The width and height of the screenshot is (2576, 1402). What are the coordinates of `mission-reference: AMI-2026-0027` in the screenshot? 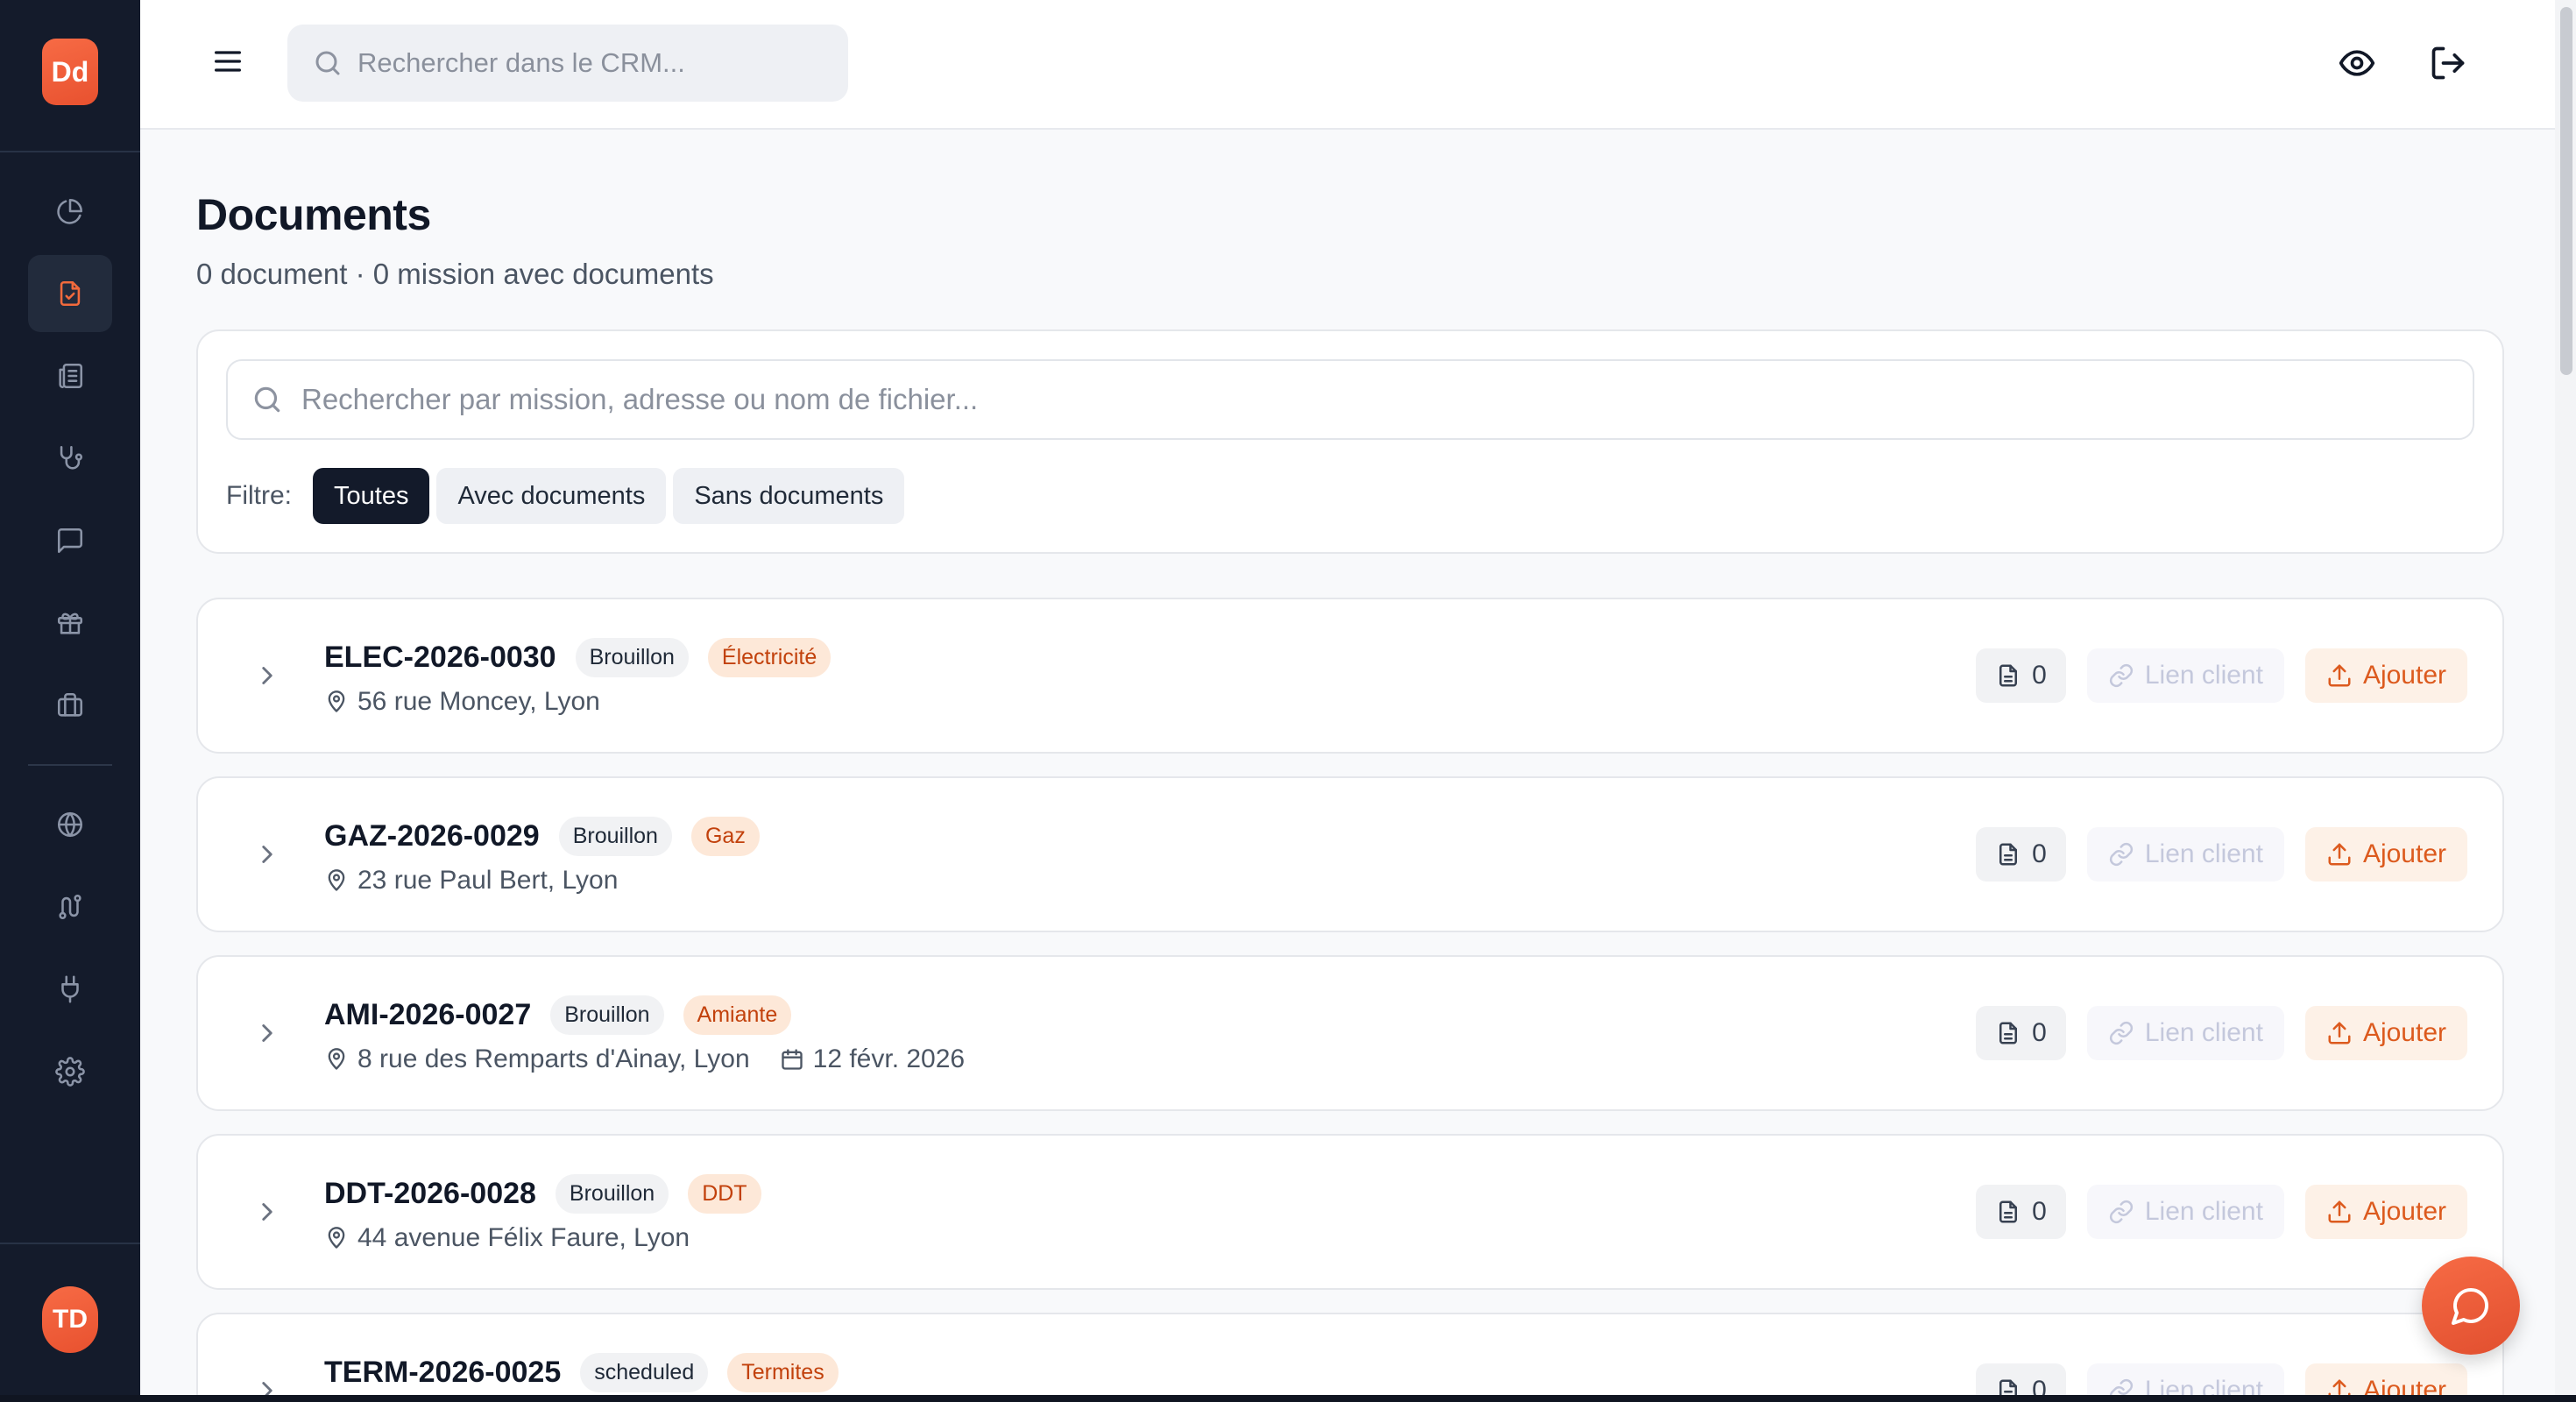 It's located at (428, 1015).